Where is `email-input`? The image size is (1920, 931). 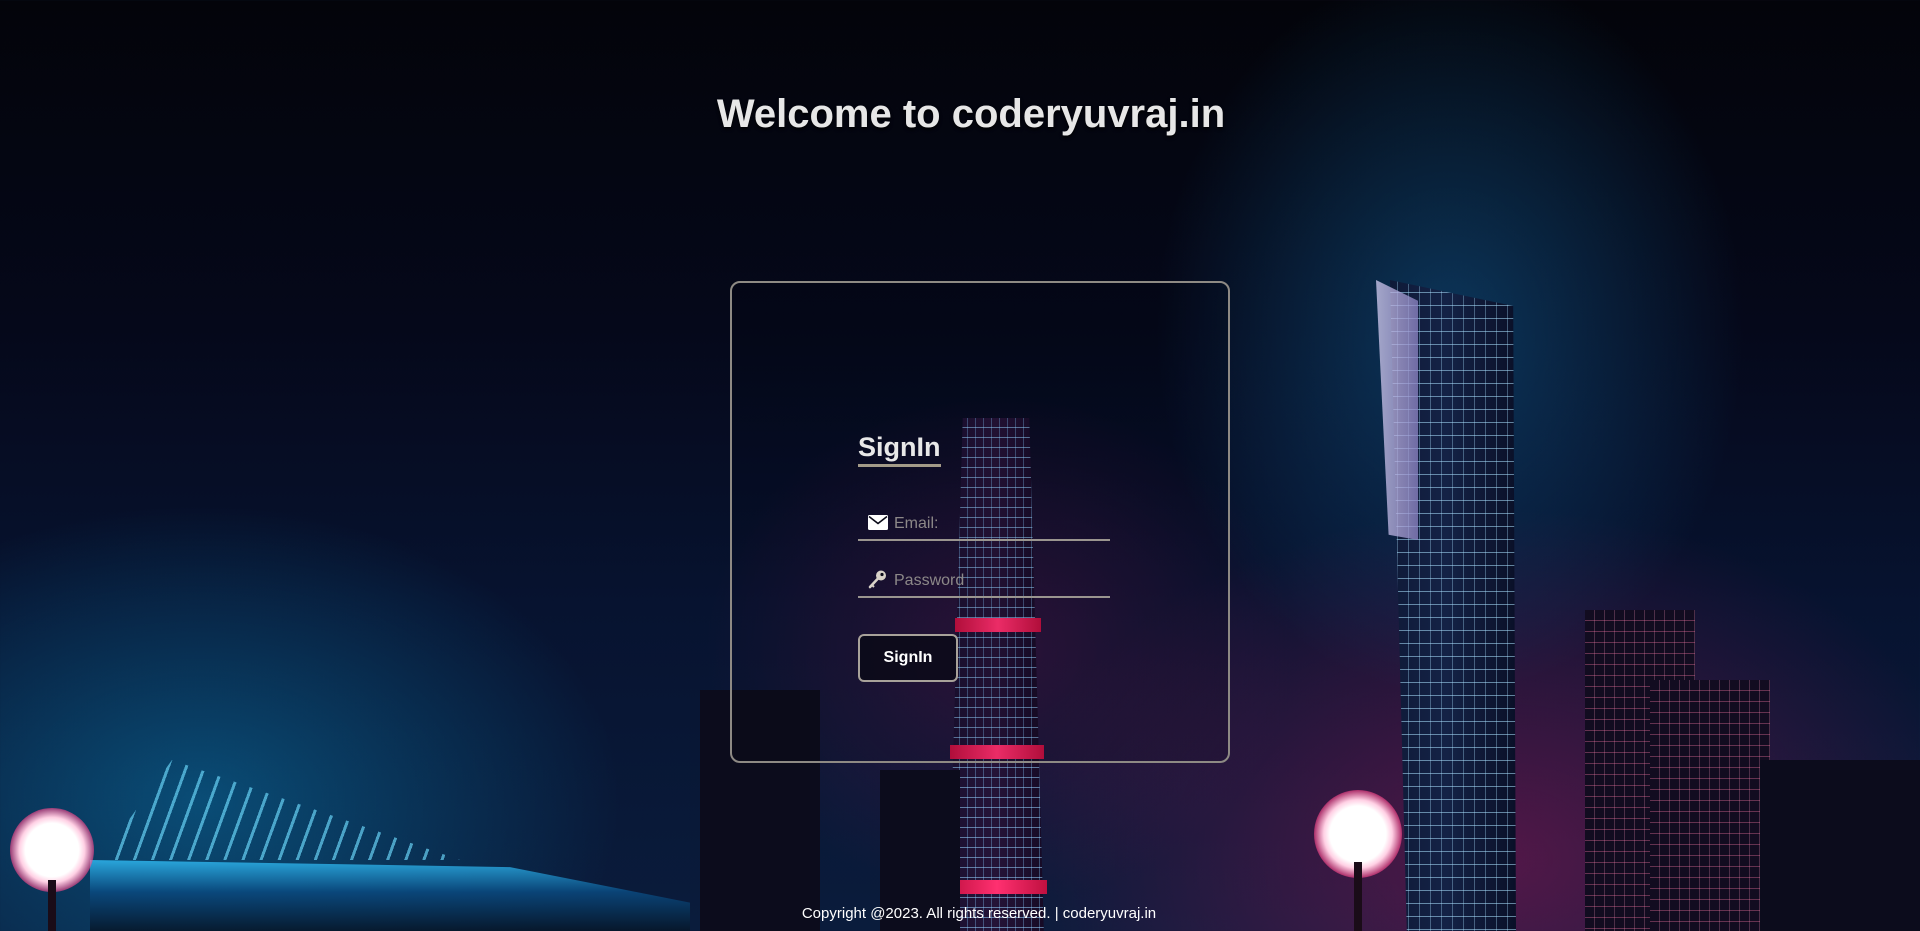
email-input is located at coordinates (994, 524).